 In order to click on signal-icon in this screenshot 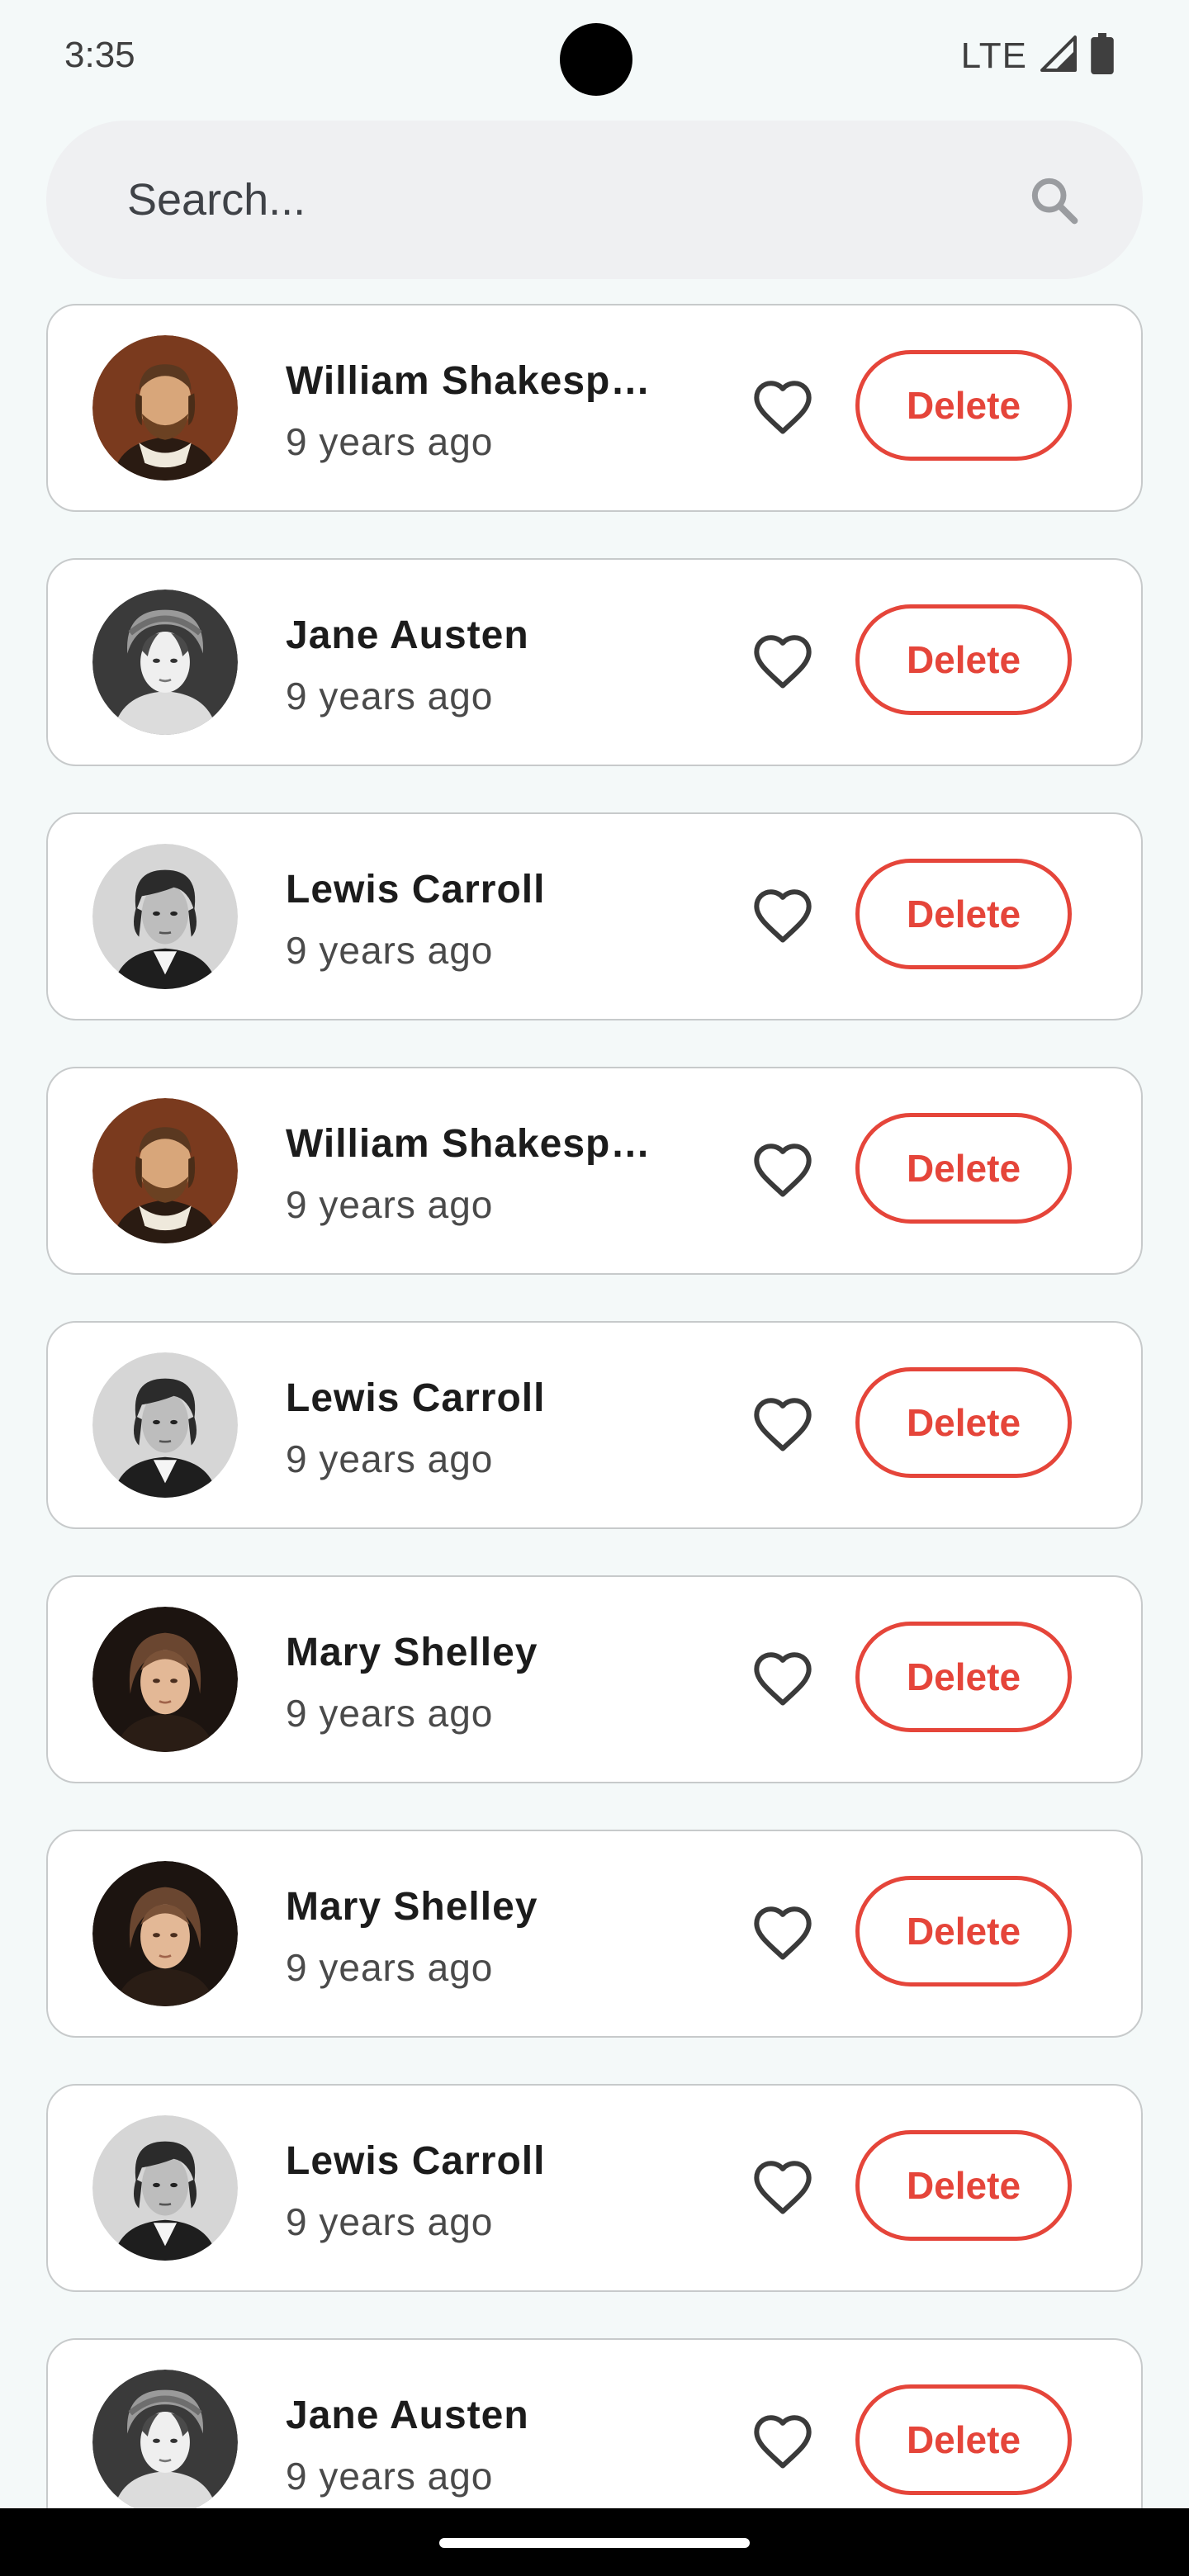, I will do `click(1058, 56)`.